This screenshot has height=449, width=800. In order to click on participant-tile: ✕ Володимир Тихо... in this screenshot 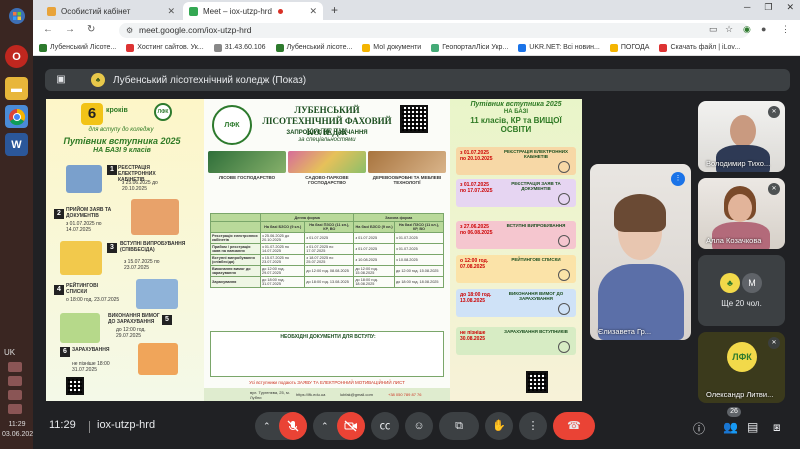, I will do `click(741, 136)`.